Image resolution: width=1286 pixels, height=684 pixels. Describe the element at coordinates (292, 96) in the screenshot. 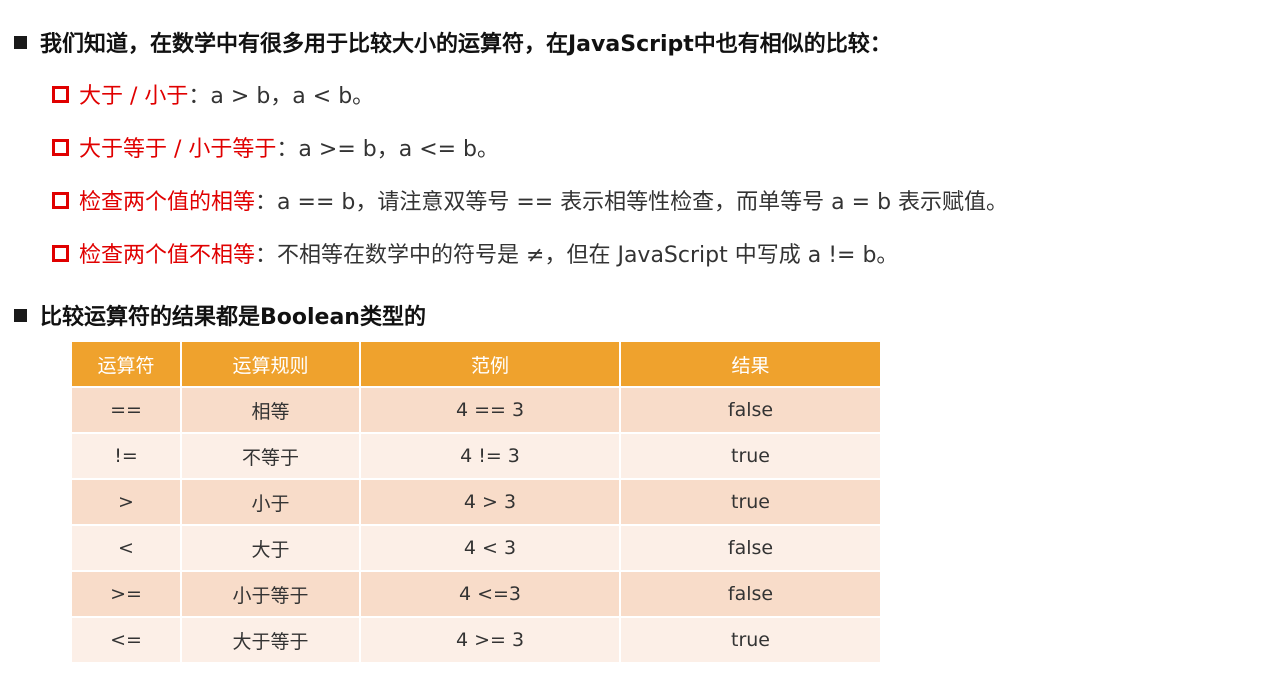

I see `item-description: a > b，a < b。` at that location.